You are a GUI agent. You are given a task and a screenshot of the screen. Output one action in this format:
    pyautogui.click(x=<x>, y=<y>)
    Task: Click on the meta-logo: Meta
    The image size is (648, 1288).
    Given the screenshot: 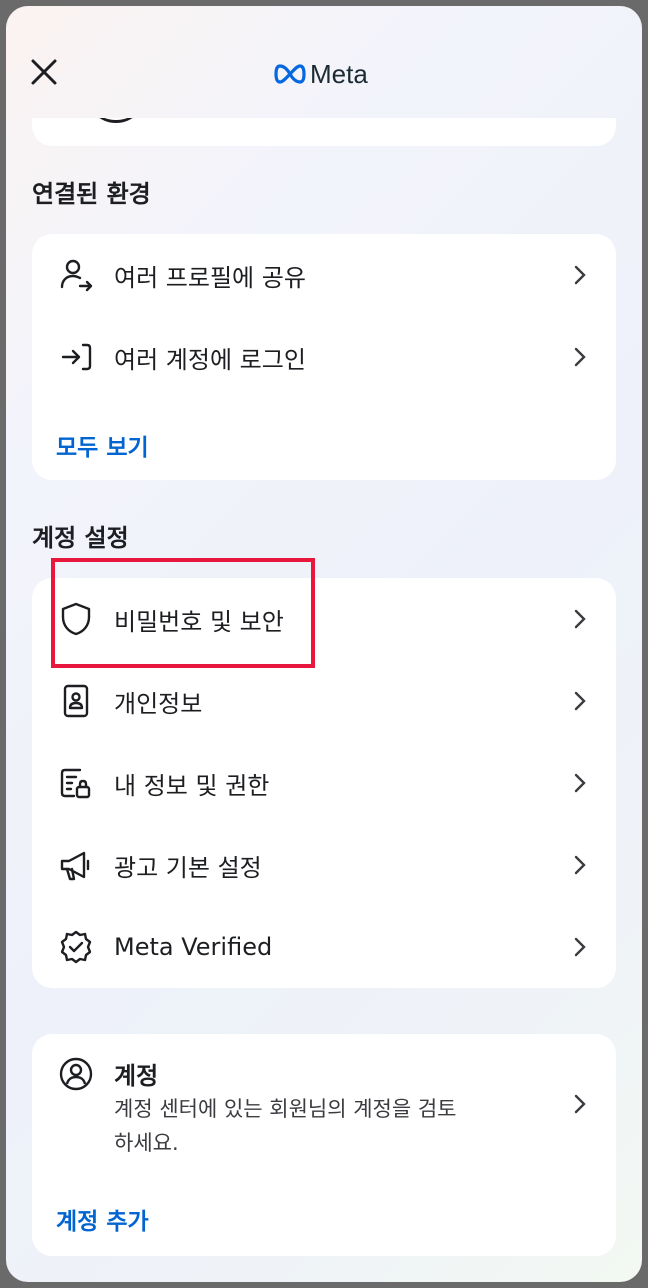 What is the action you would take?
    pyautogui.click(x=321, y=74)
    